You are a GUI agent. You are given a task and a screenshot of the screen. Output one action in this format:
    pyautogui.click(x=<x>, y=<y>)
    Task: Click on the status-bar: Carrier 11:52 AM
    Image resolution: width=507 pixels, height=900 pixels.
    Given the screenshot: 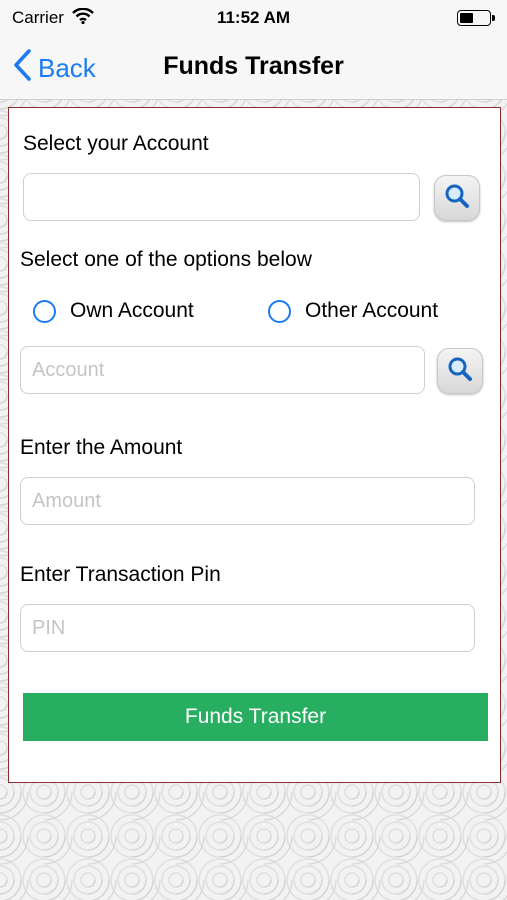 What is the action you would take?
    pyautogui.click(x=253, y=18)
    